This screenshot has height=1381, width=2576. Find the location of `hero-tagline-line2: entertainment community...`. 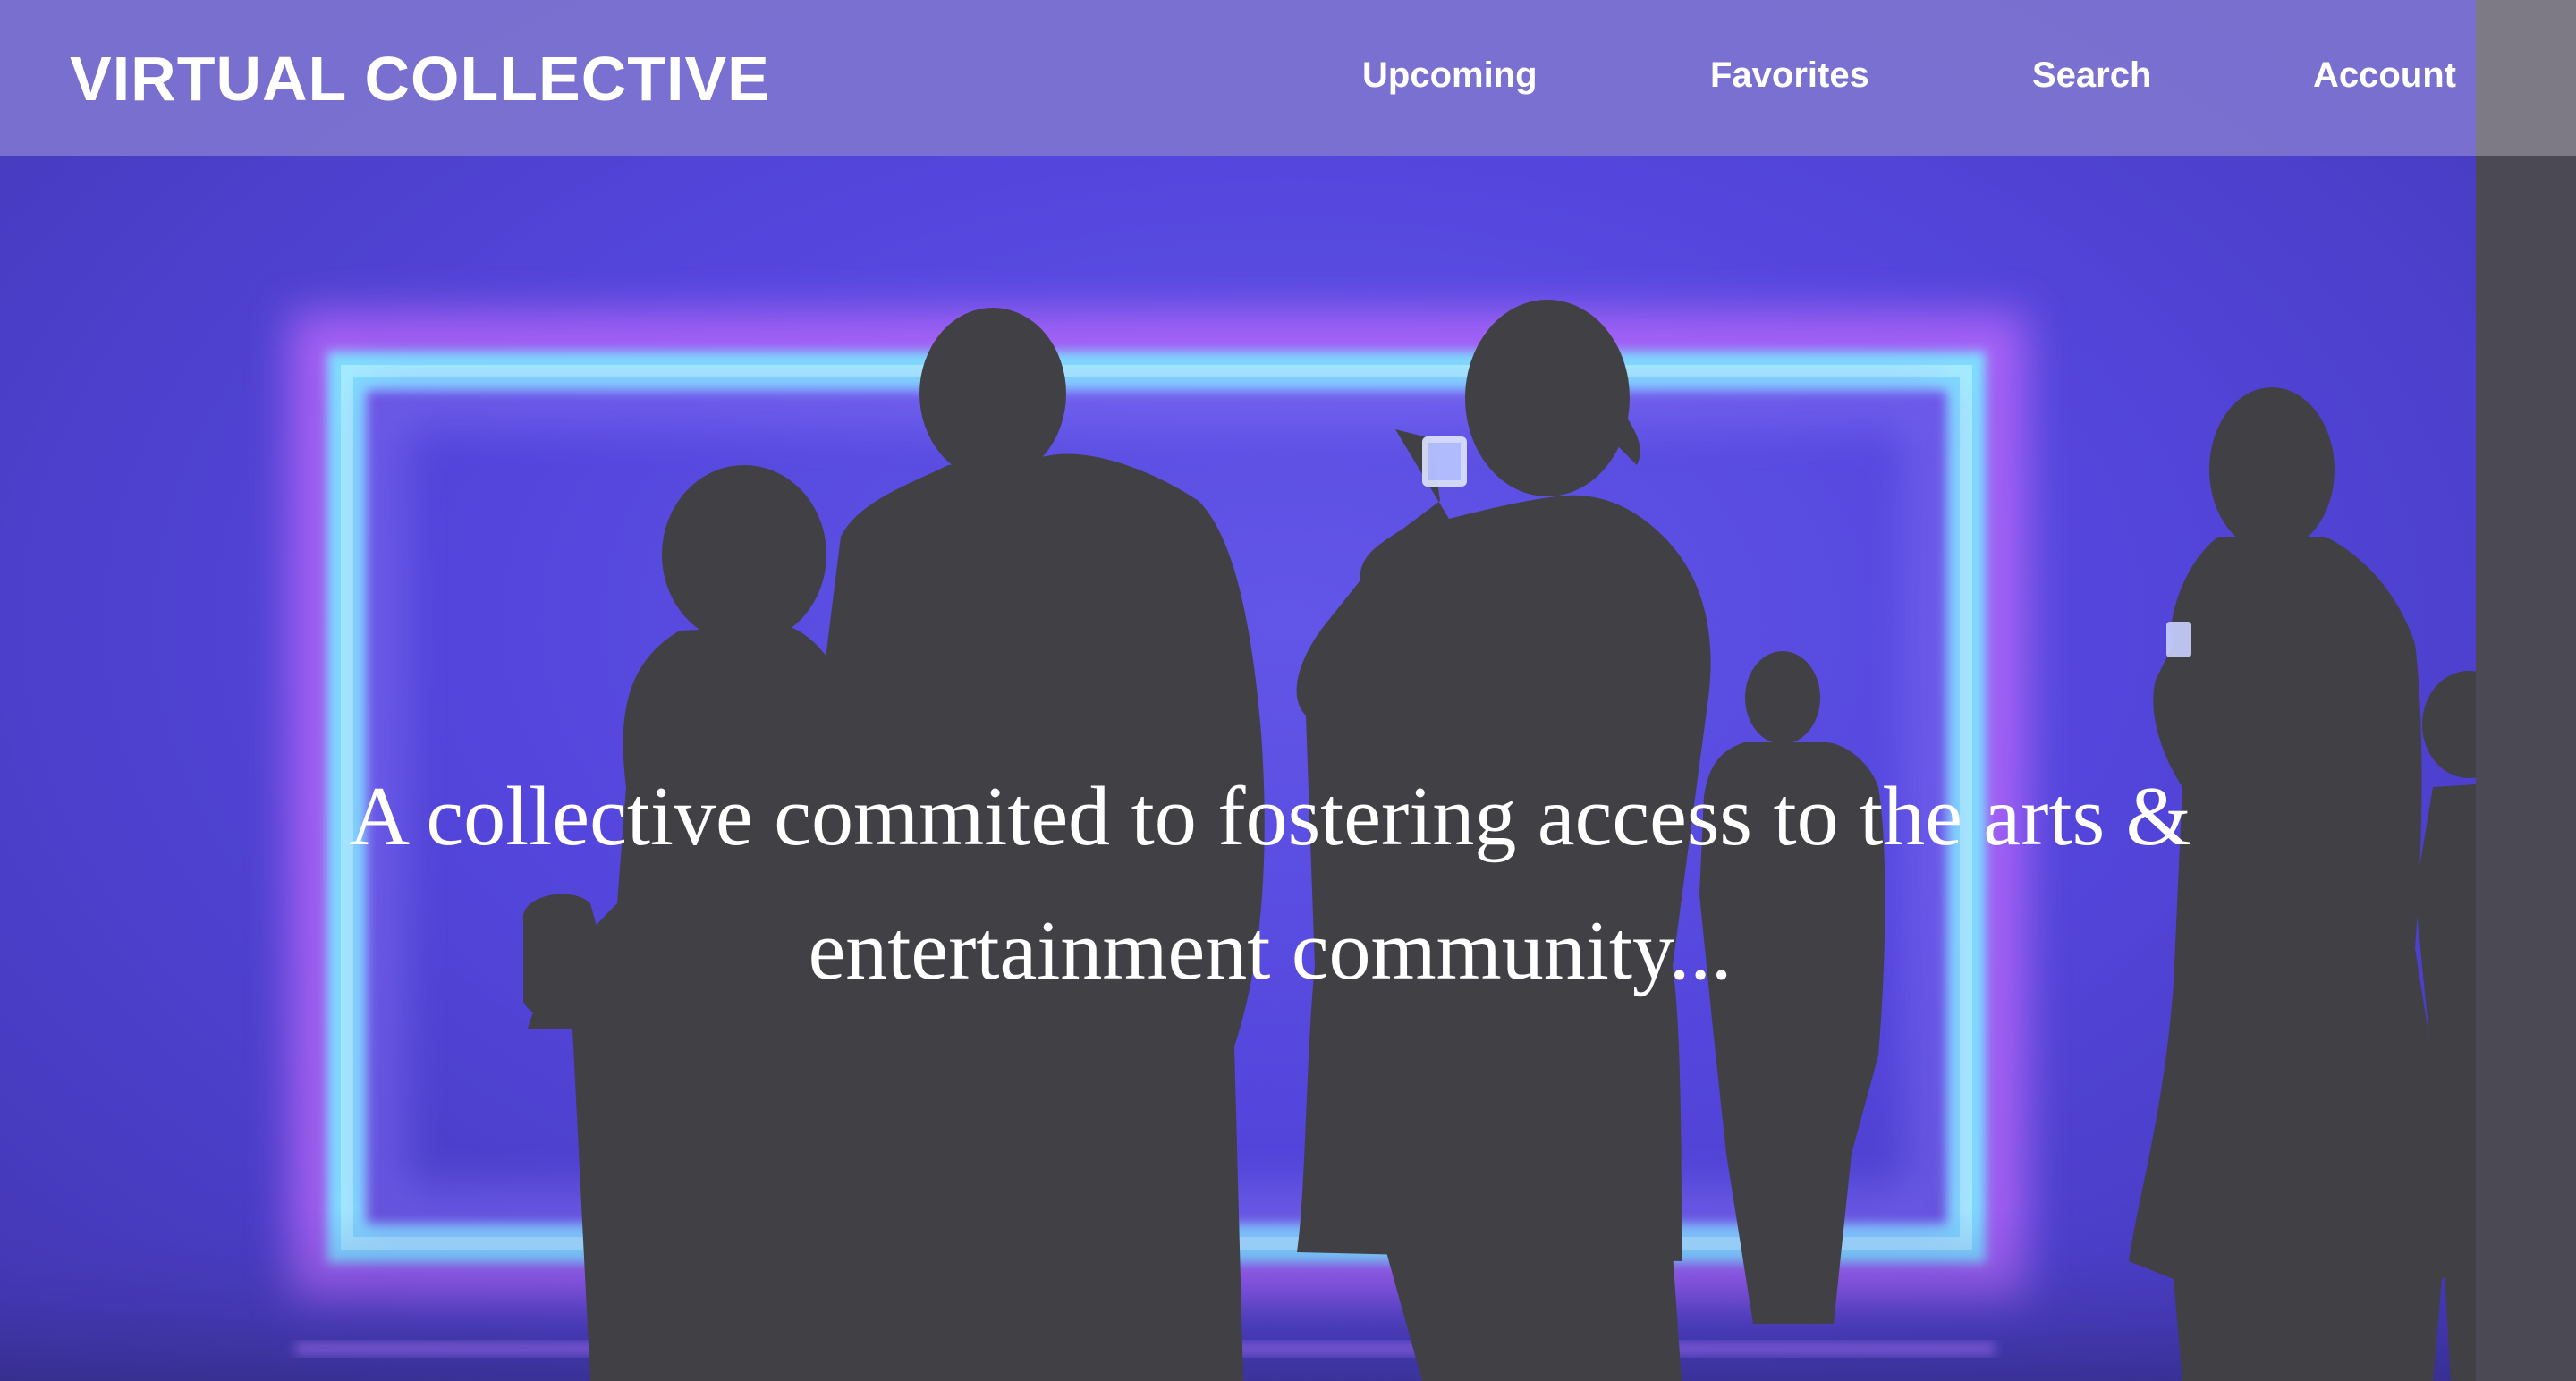

hero-tagline-line2: entertainment community... is located at coordinates (1270, 950).